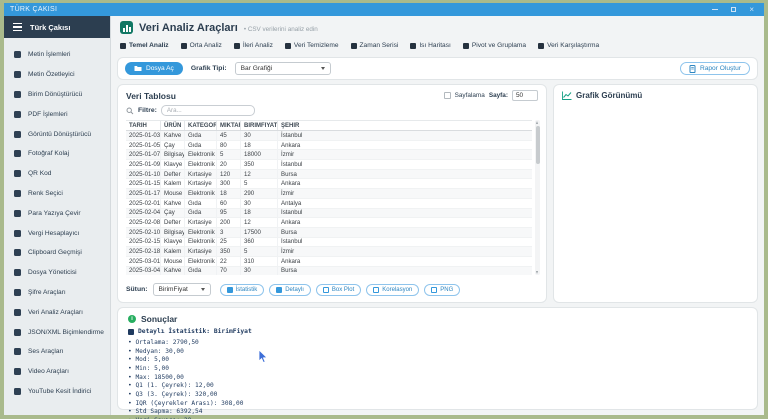  Describe the element at coordinates (329, 174) in the screenshot. I see `table-row: 2025-01-10 Defter Kırtasiye 120 12 Bursa` at that location.